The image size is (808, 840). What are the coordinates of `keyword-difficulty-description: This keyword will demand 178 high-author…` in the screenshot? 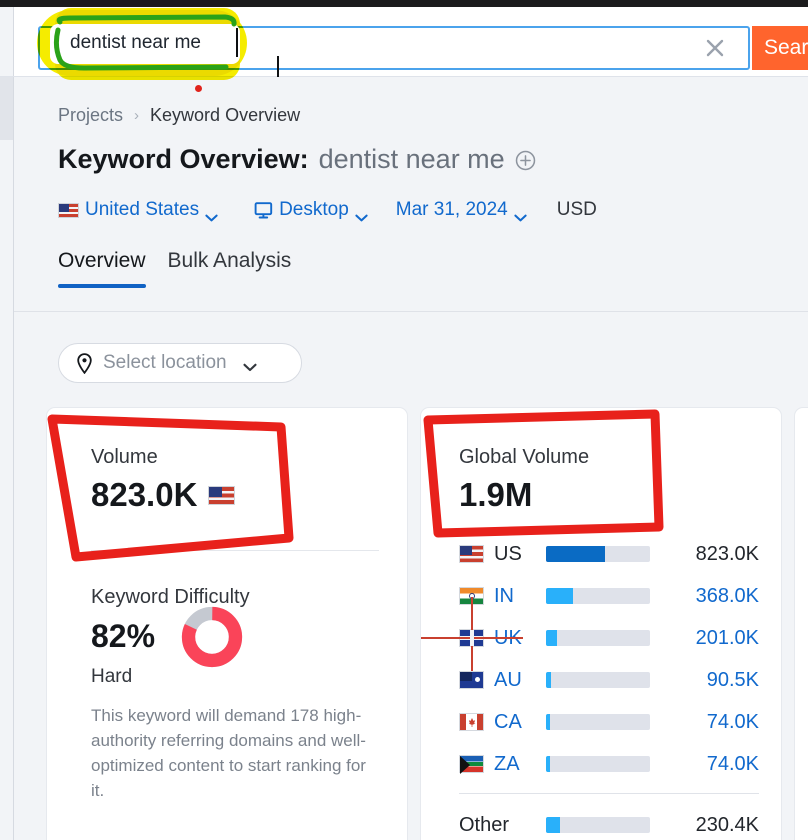 It's located at (228, 753).